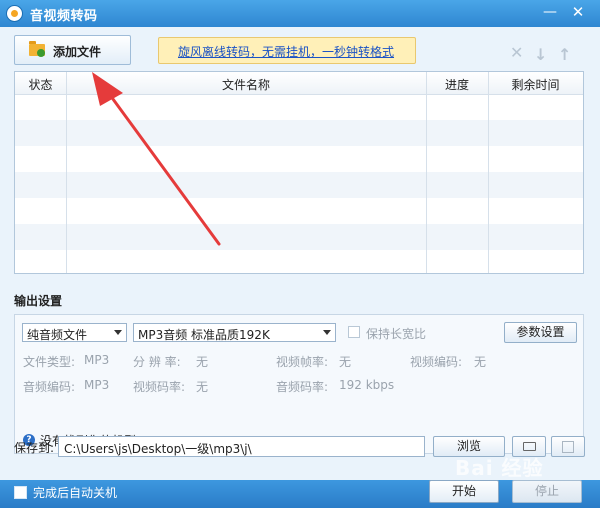 This screenshot has width=600, height=508. Describe the element at coordinates (97, 360) in the screenshot. I see `file-type-value: MP3` at that location.